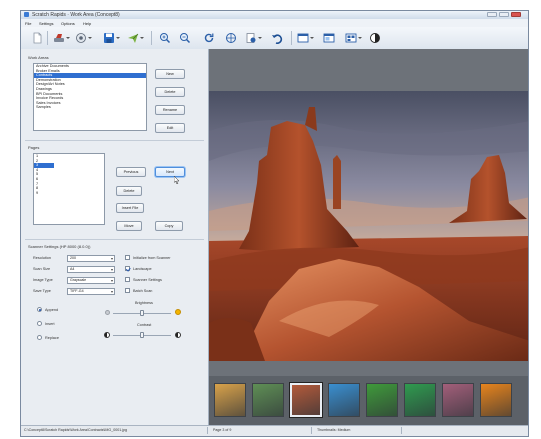  I want to click on replace-label: Replace, so click(52, 338).